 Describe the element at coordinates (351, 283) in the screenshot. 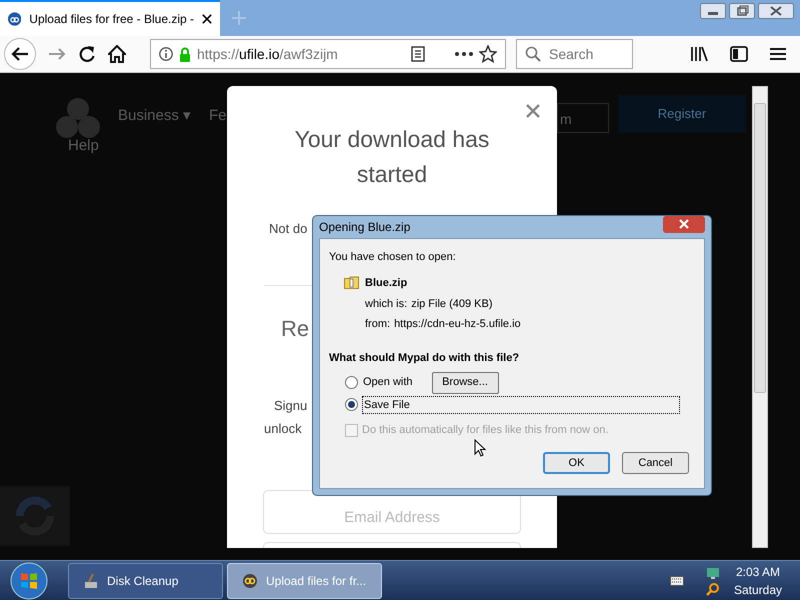

I see `zip-folder-icon` at that location.